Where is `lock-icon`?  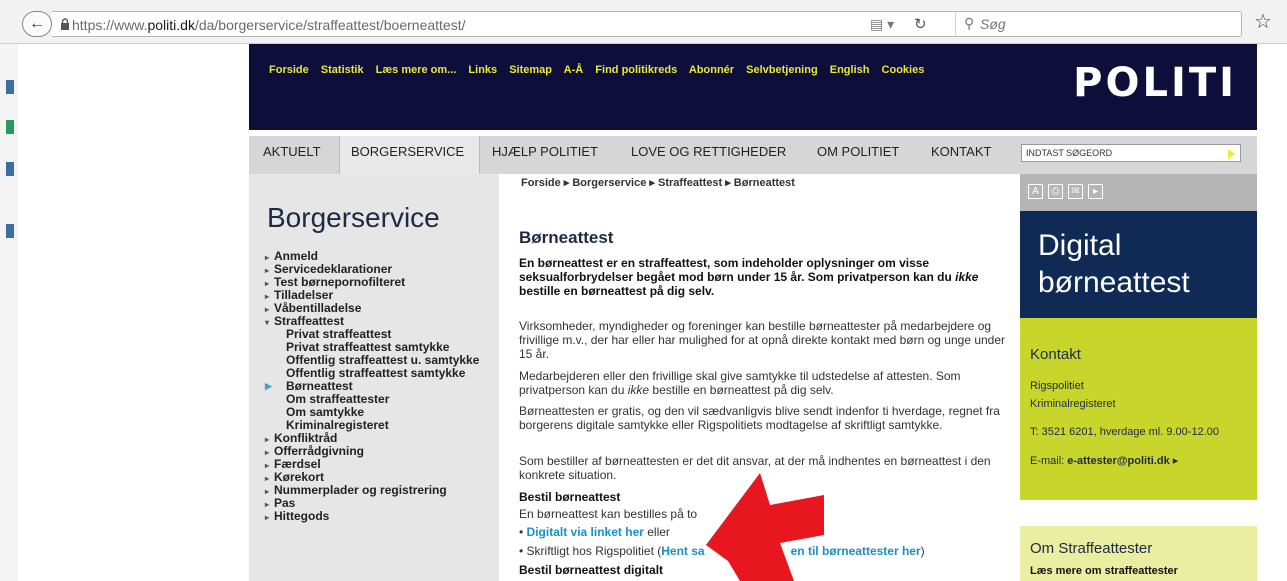 lock-icon is located at coordinates (65, 24).